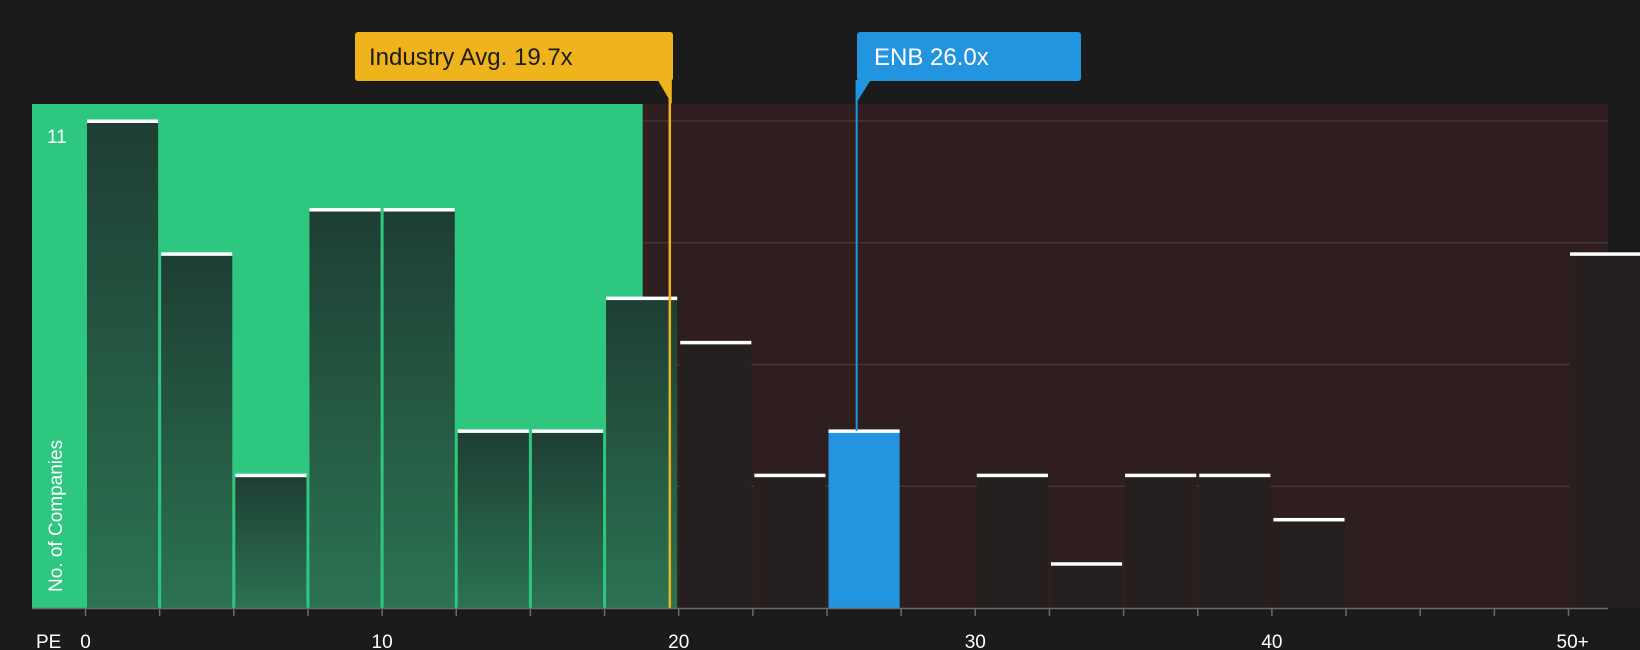 The height and width of the screenshot is (650, 1640). Describe the element at coordinates (975, 641) in the screenshot. I see `x-tick-label: 30` at that location.